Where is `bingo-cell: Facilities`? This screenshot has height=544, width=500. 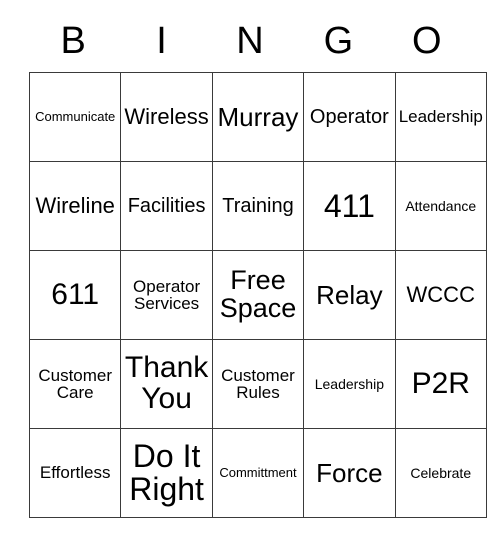 bingo-cell: Facilities is located at coordinates (166, 206).